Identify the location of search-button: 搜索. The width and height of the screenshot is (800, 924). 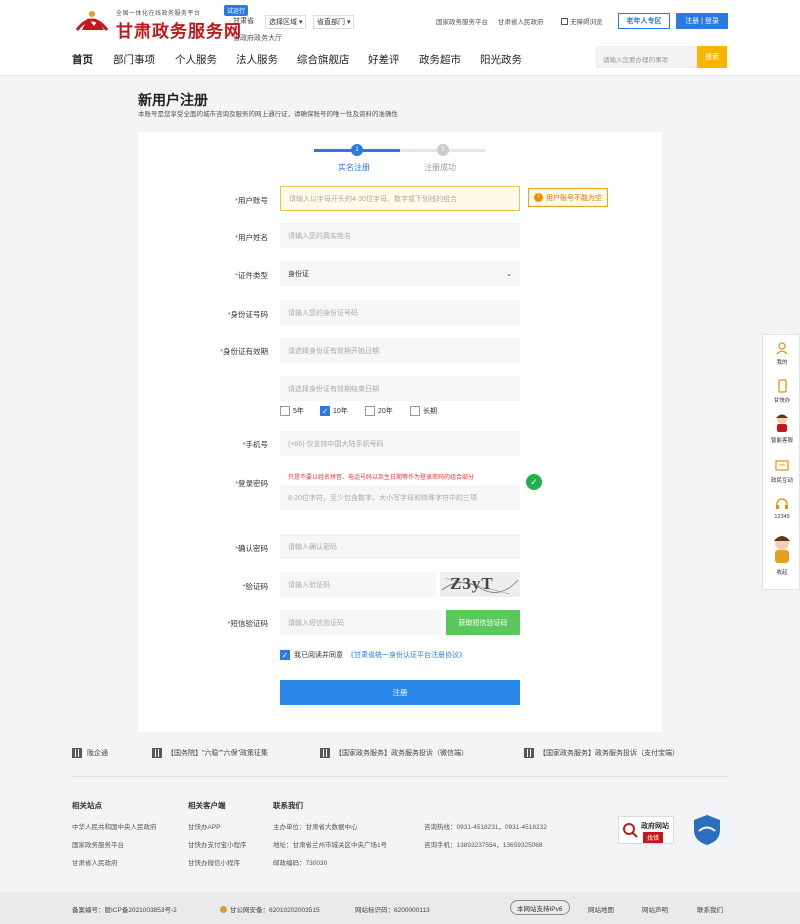
(712, 57).